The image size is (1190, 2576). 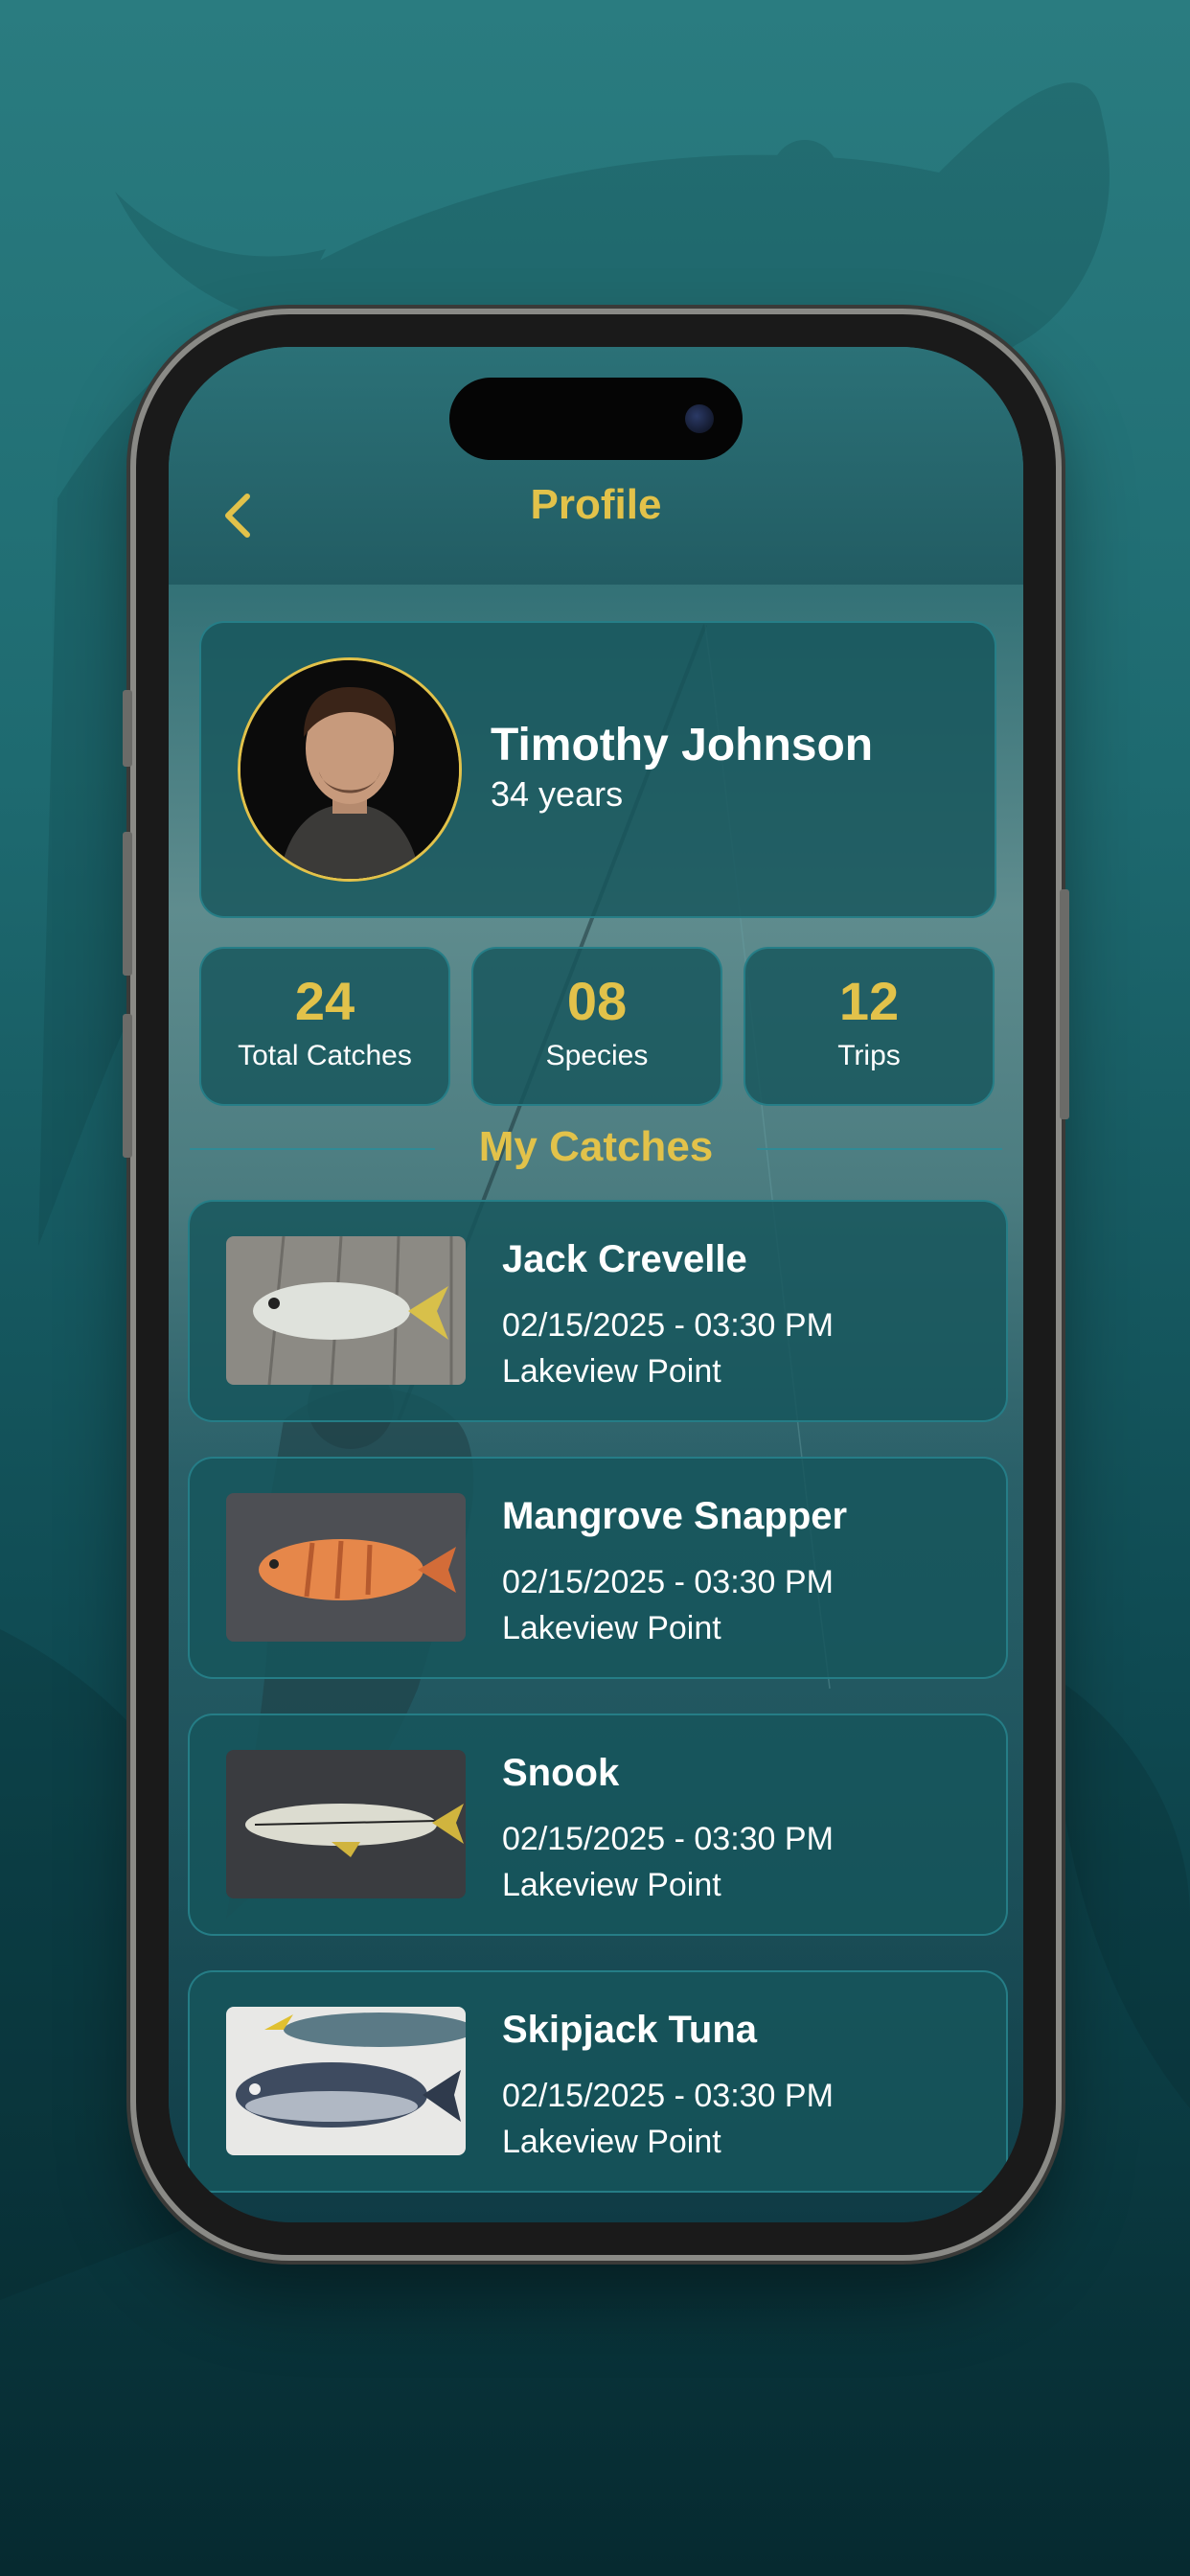 I want to click on volume-up-button, so click(x=128, y=904).